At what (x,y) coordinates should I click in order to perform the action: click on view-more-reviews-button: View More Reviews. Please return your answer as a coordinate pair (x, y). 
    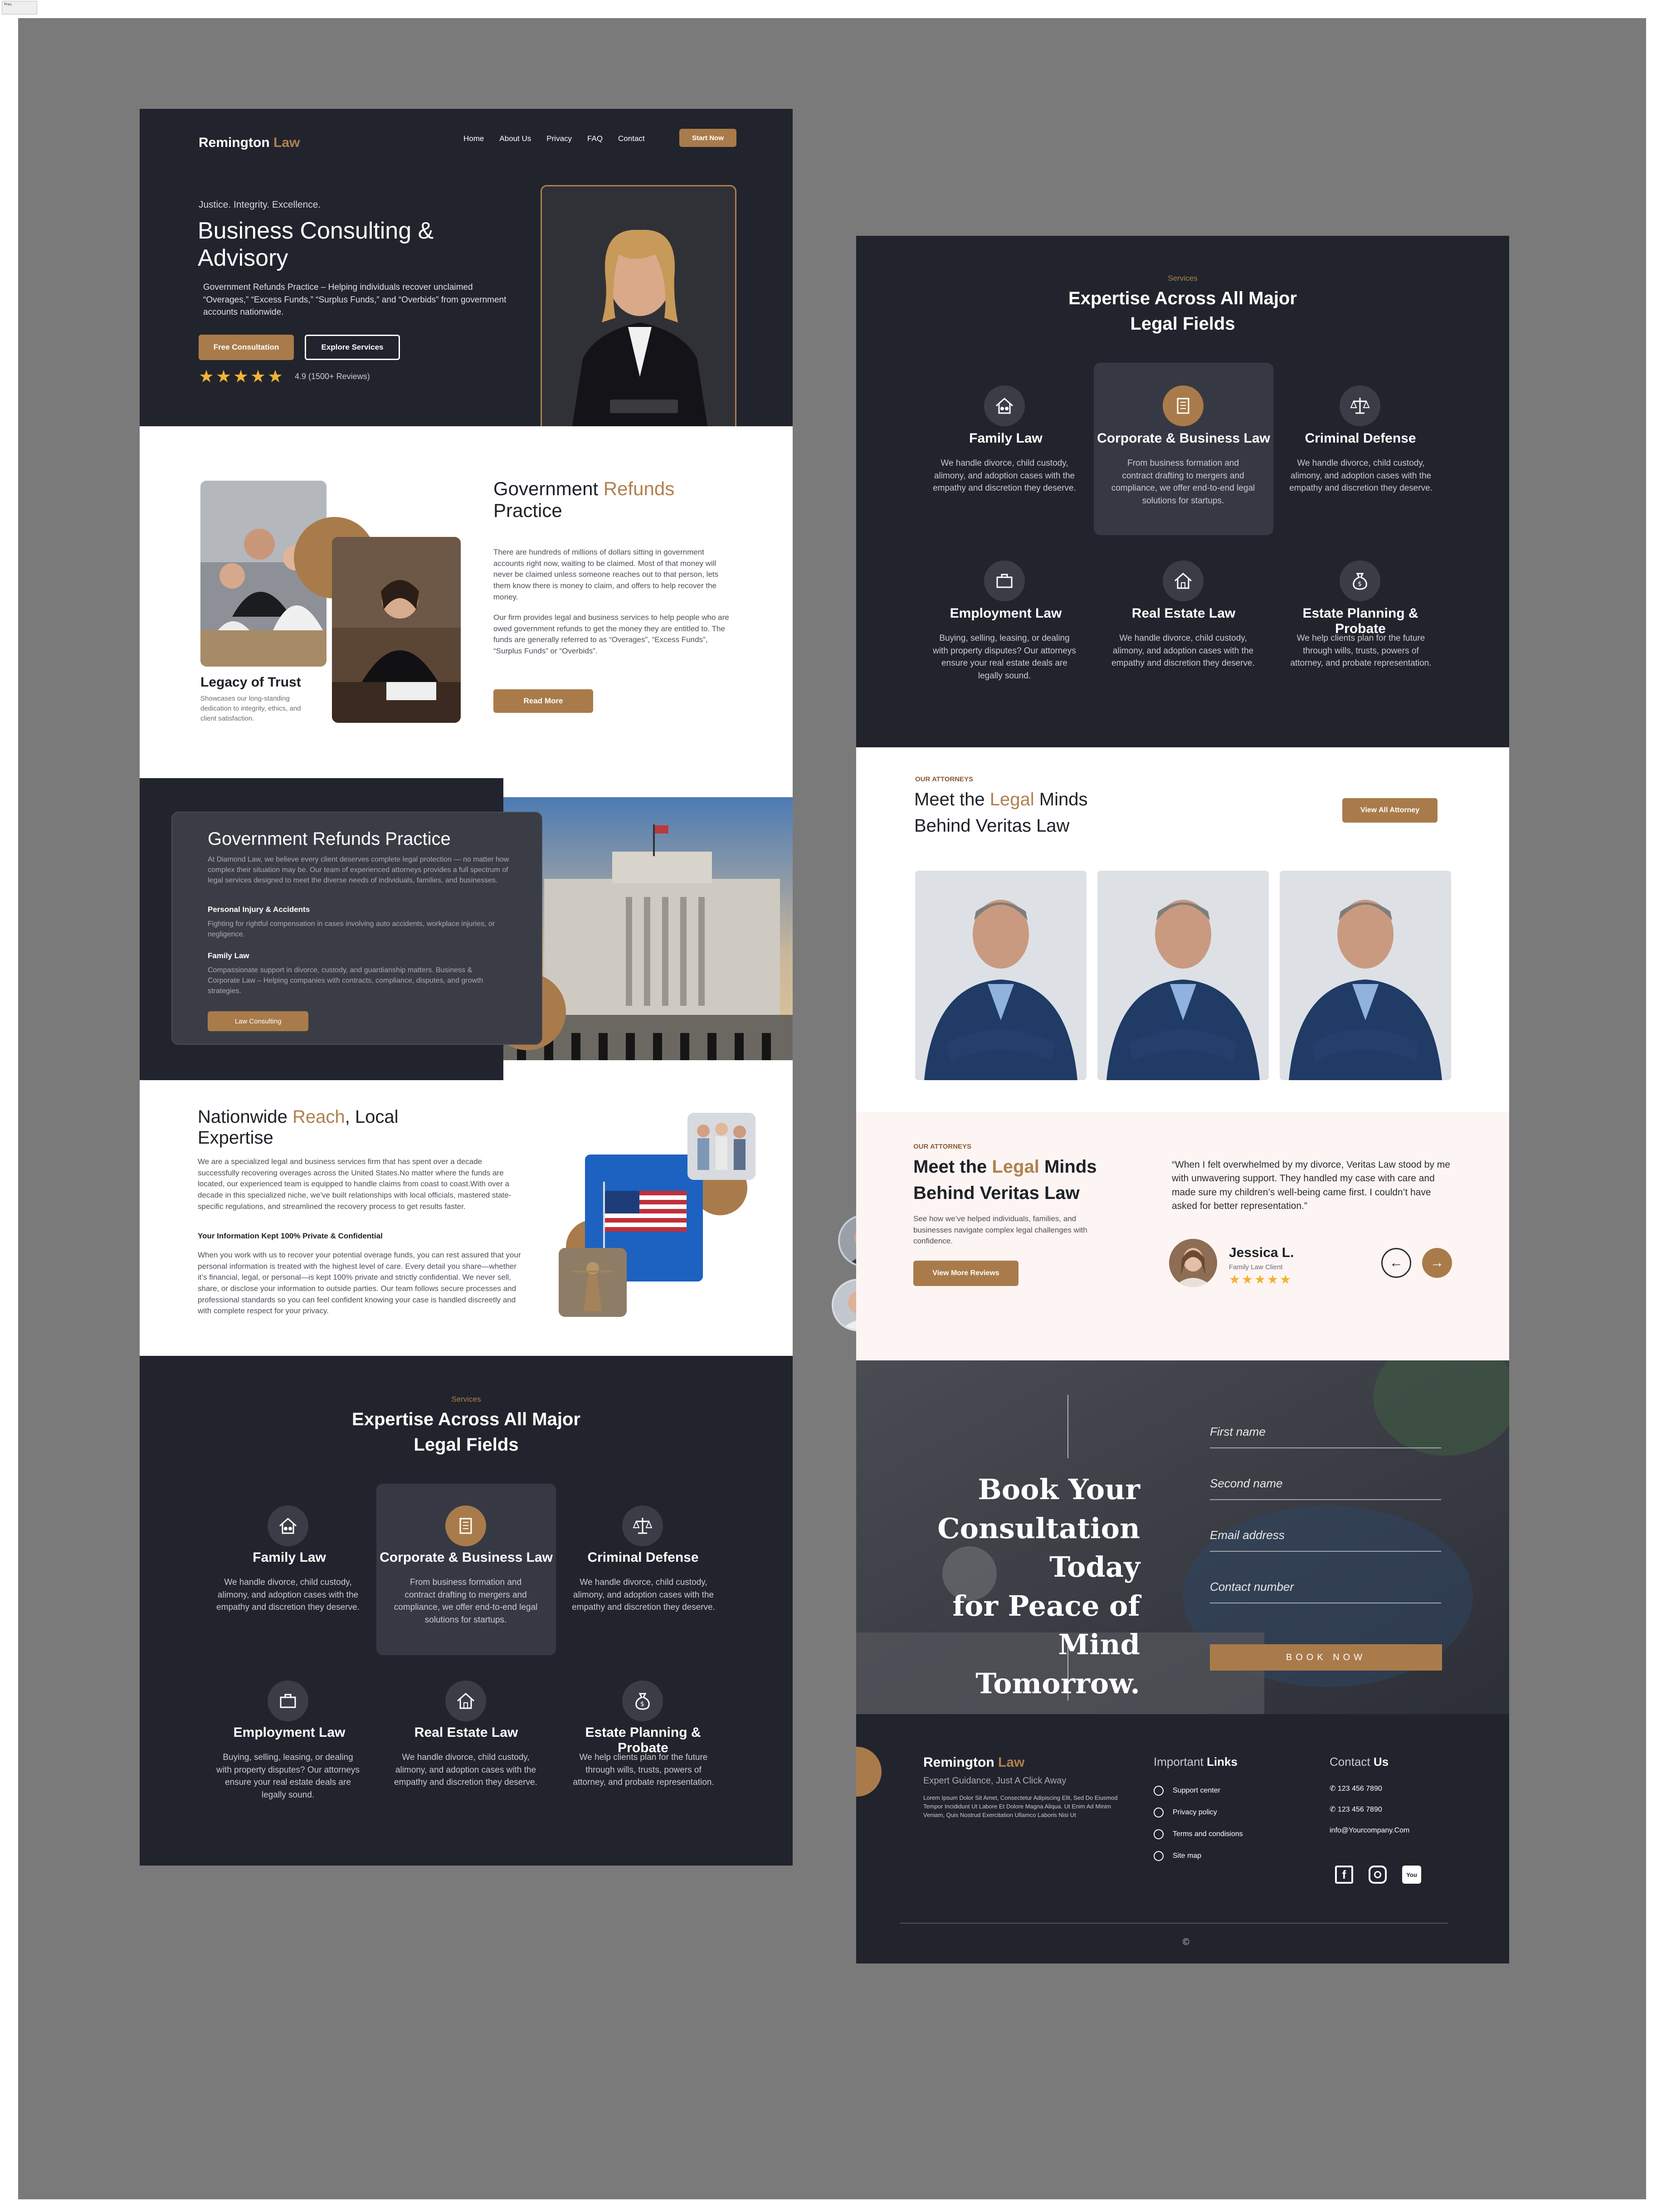
    Looking at the image, I should click on (966, 1274).